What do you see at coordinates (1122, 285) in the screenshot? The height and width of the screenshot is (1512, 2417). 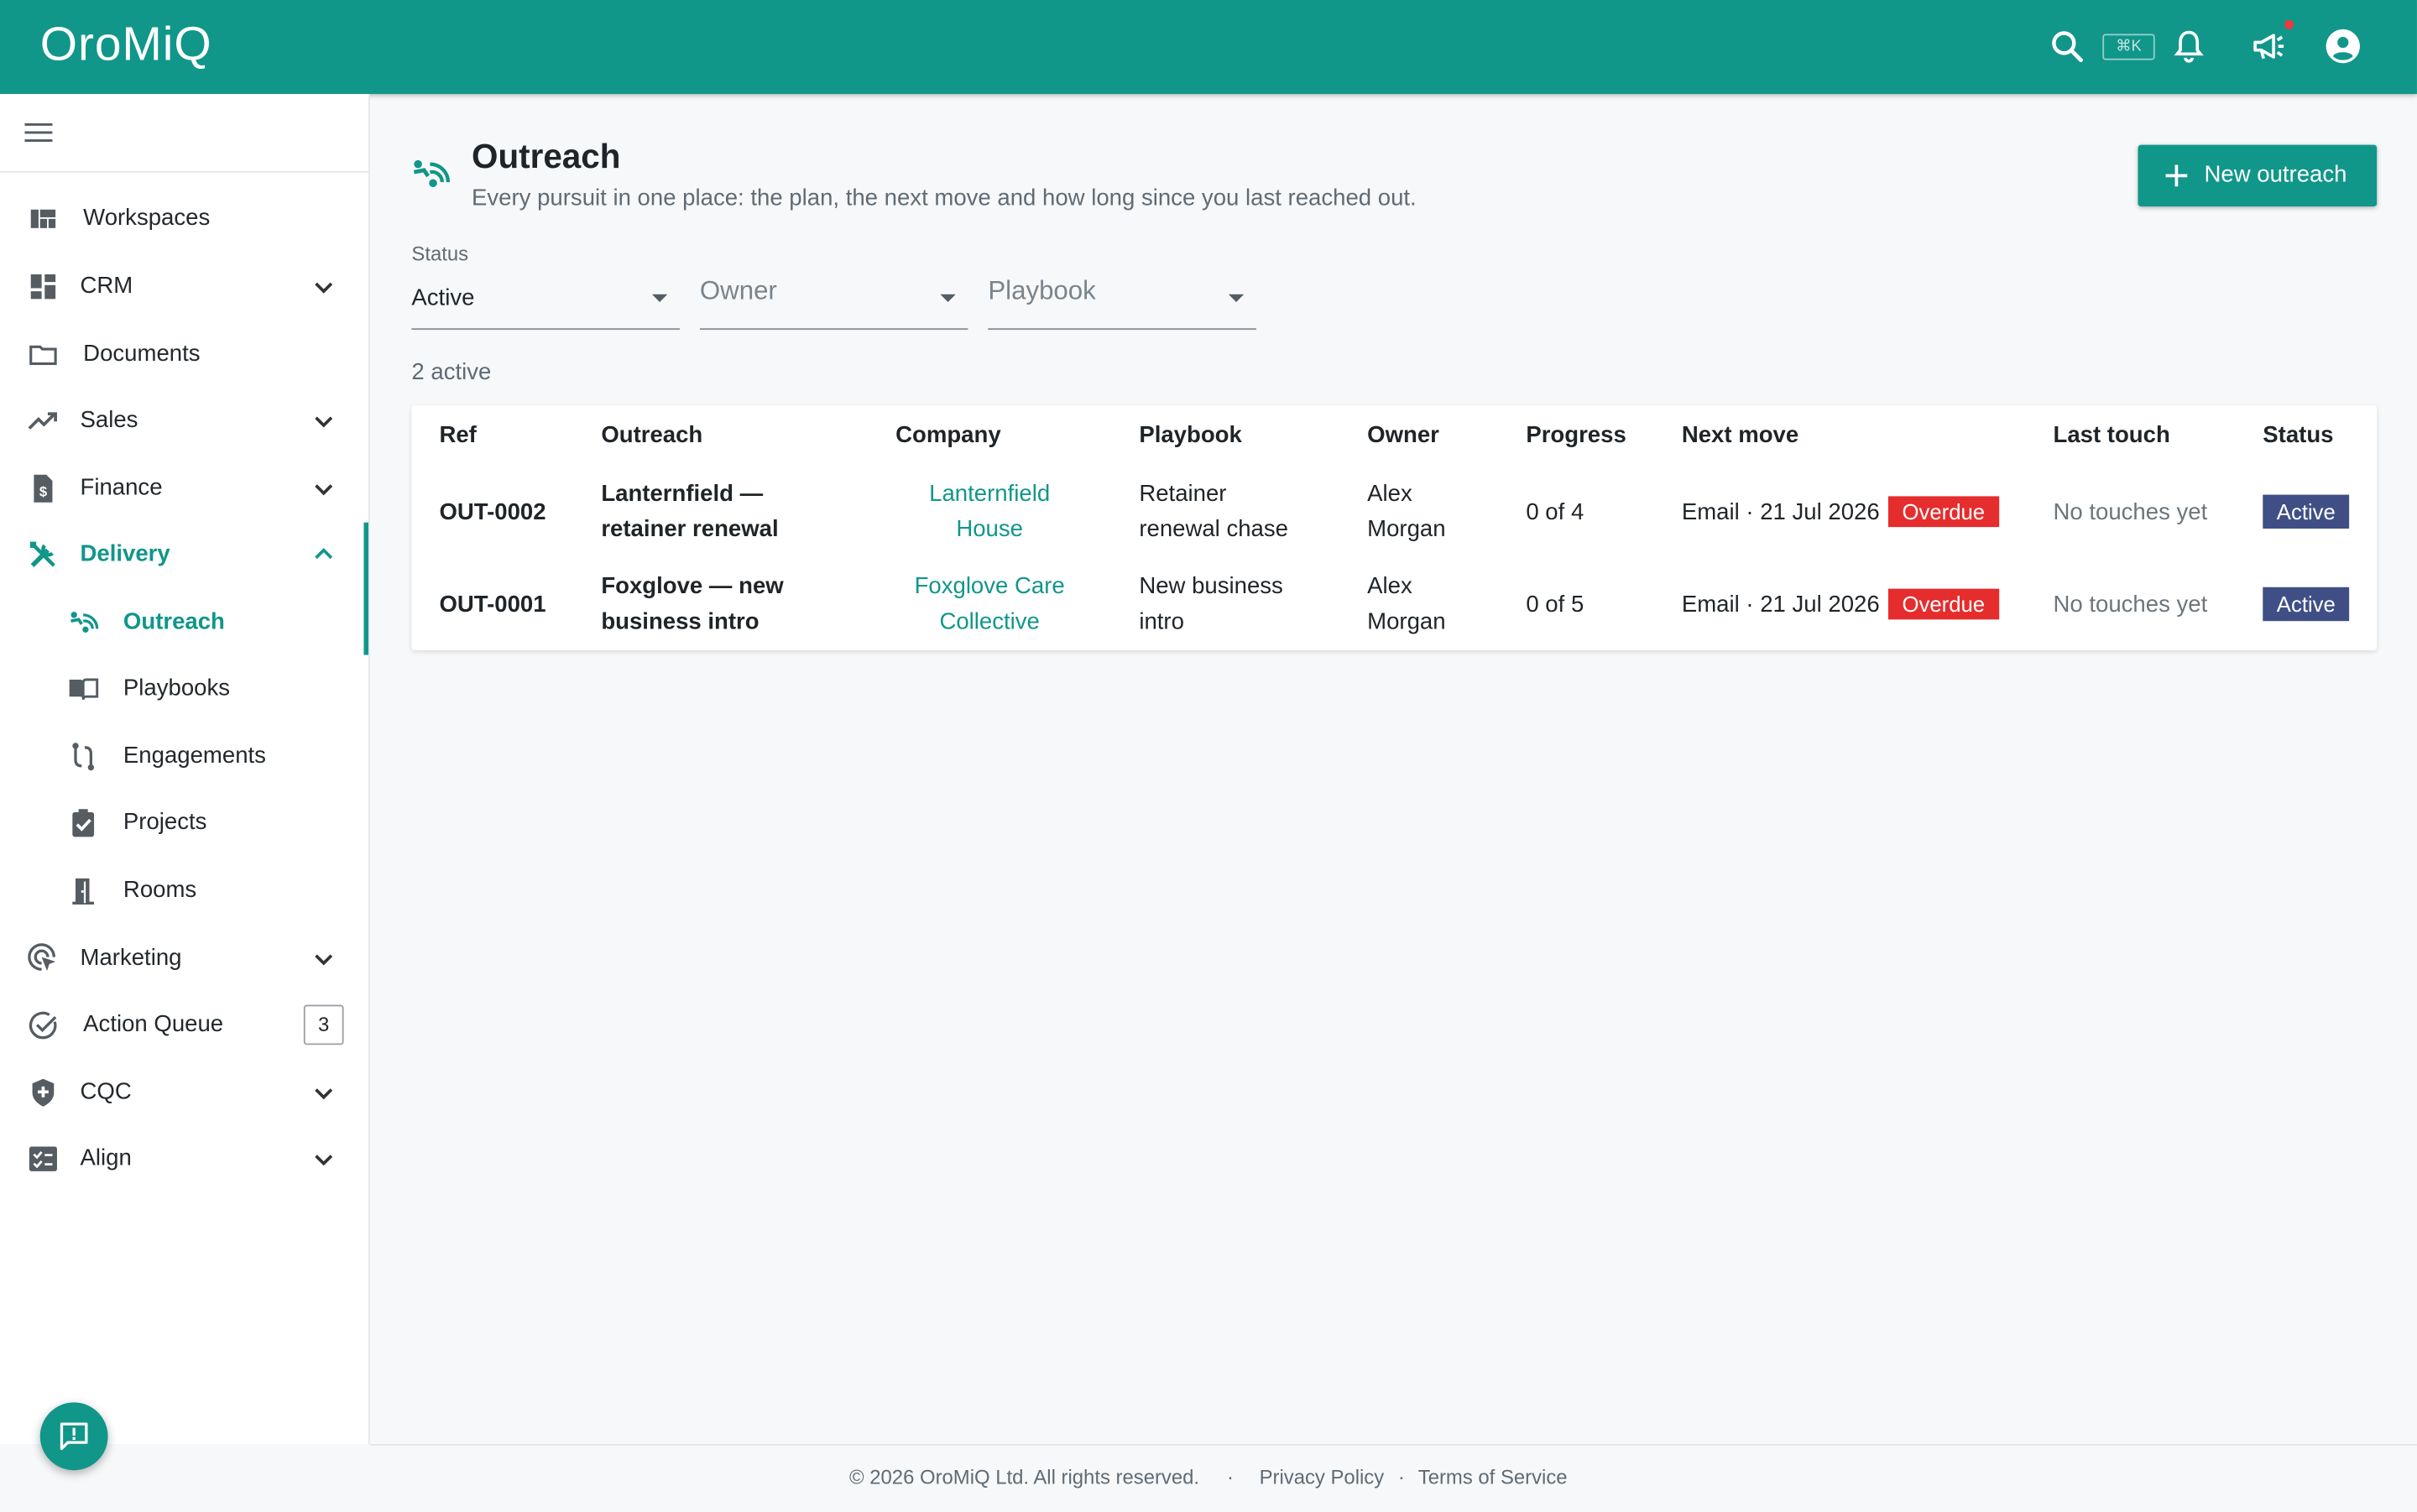 I see `playbook-filter-select: Playbook` at bounding box center [1122, 285].